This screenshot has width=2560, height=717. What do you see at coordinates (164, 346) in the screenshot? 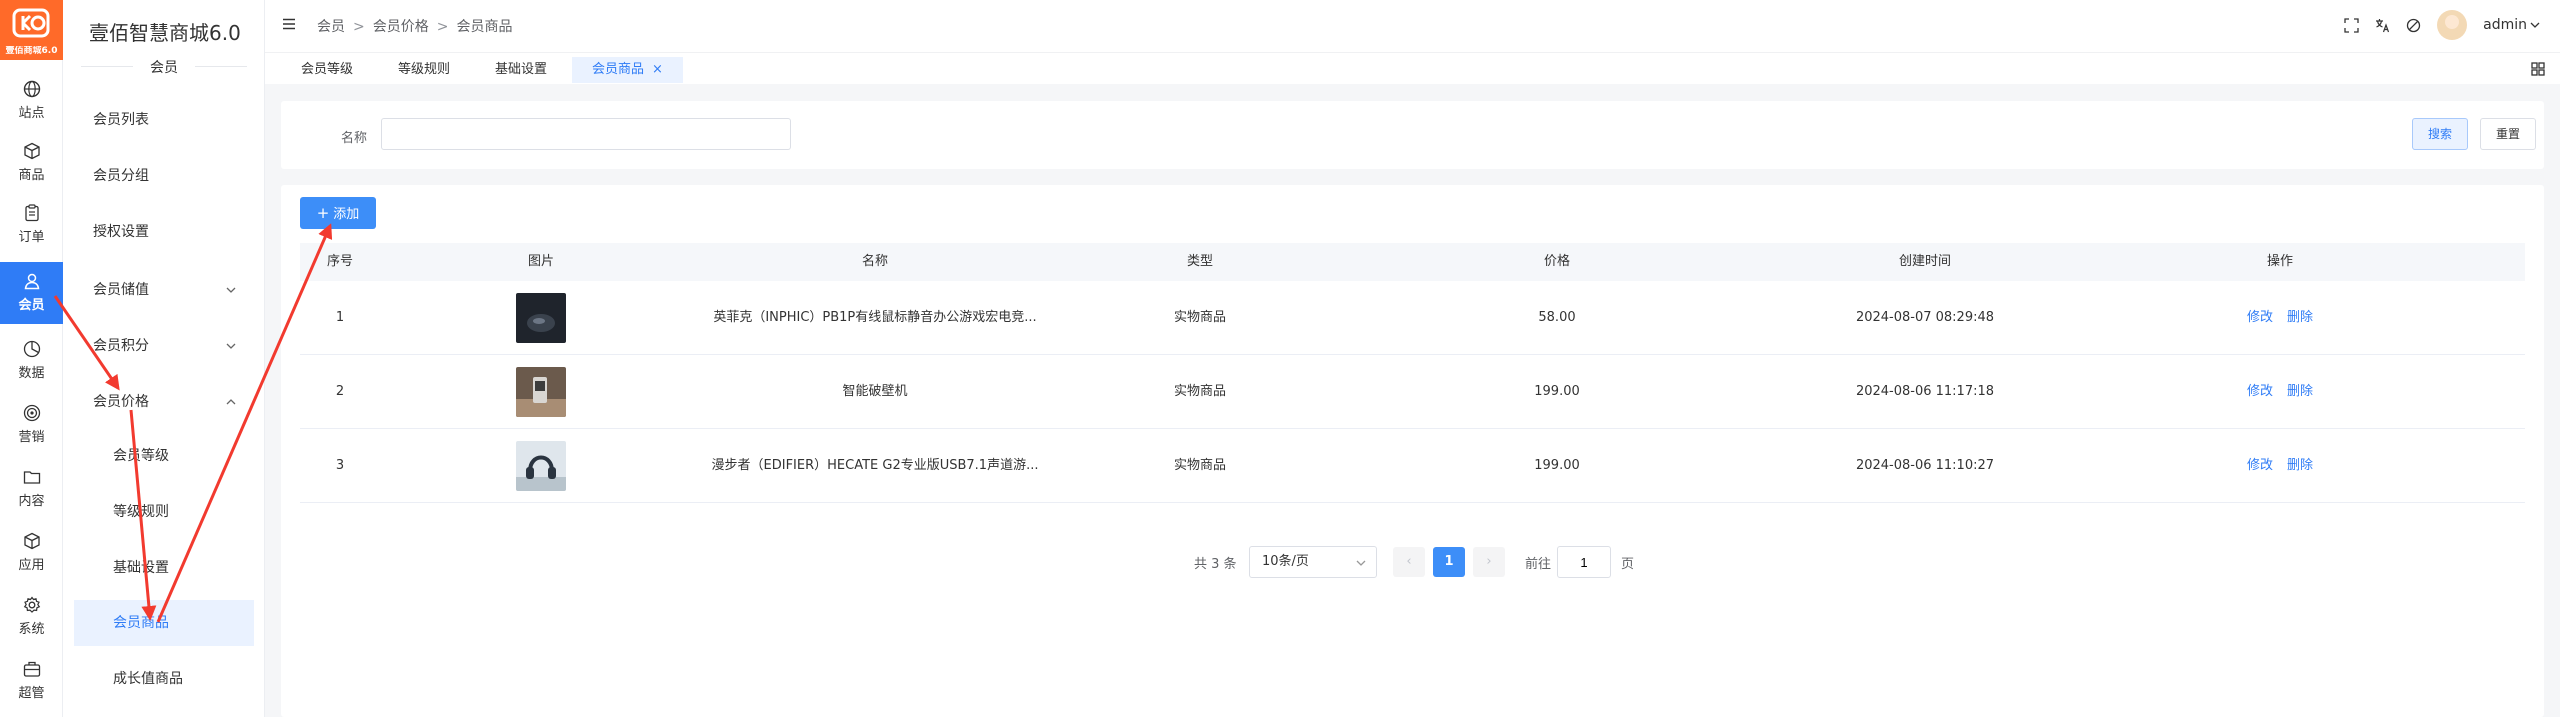
I see `menu-item-member-points: 会员积分` at bounding box center [164, 346].